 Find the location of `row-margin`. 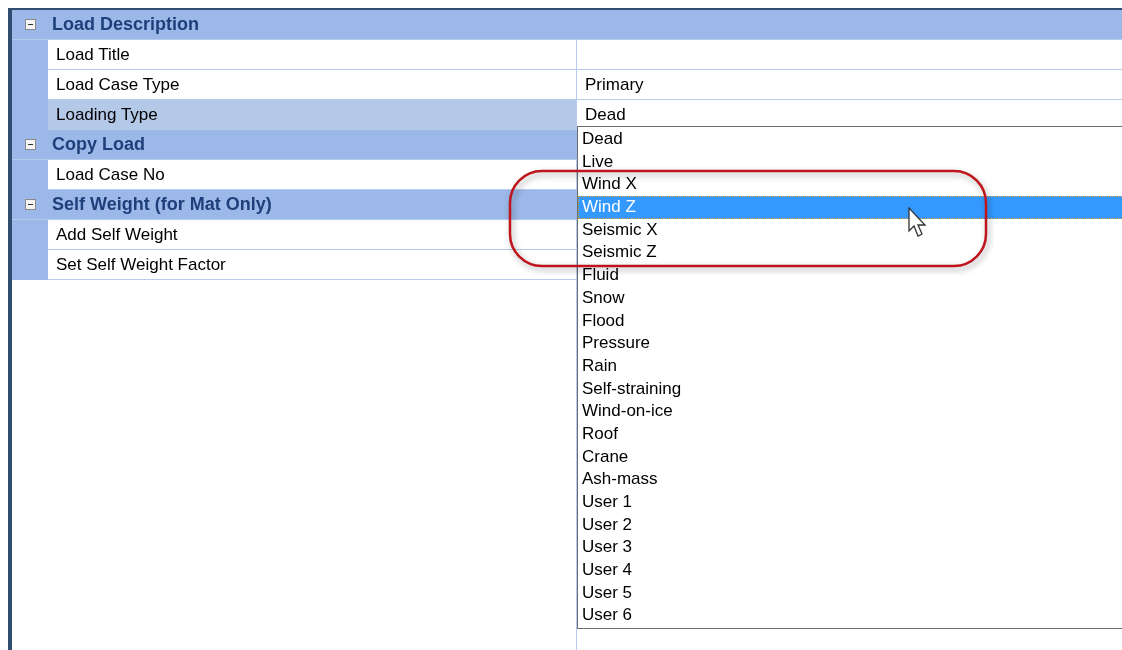

row-margin is located at coordinates (30, 265).